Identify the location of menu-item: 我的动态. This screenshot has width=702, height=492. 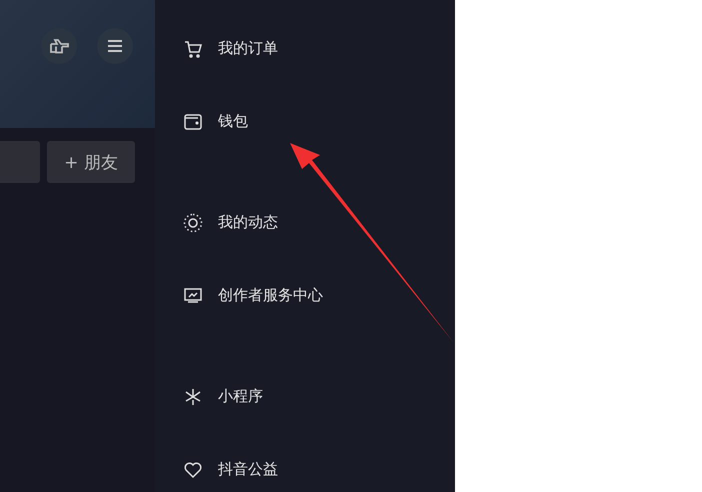
(248, 222).